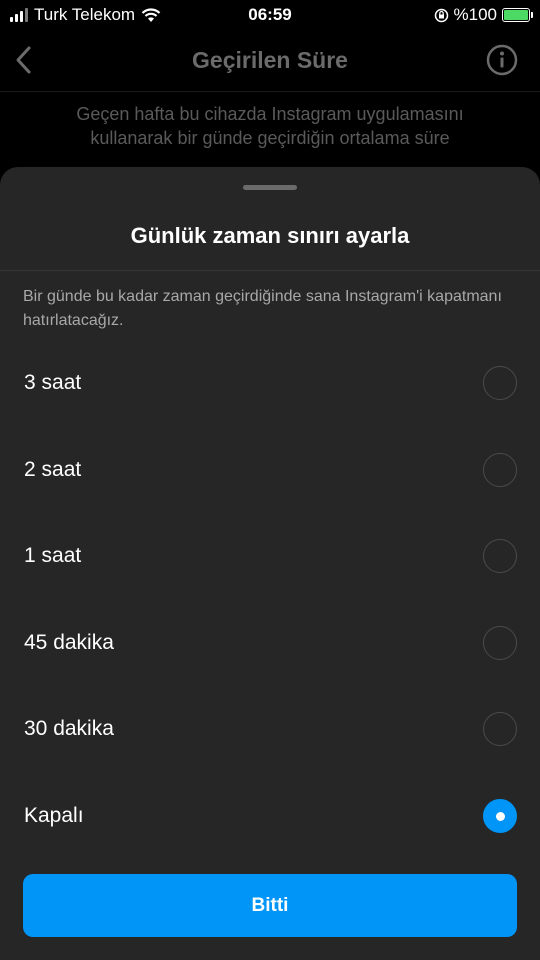  What do you see at coordinates (441, 15) in the screenshot?
I see `rotation-lock-icon` at bounding box center [441, 15].